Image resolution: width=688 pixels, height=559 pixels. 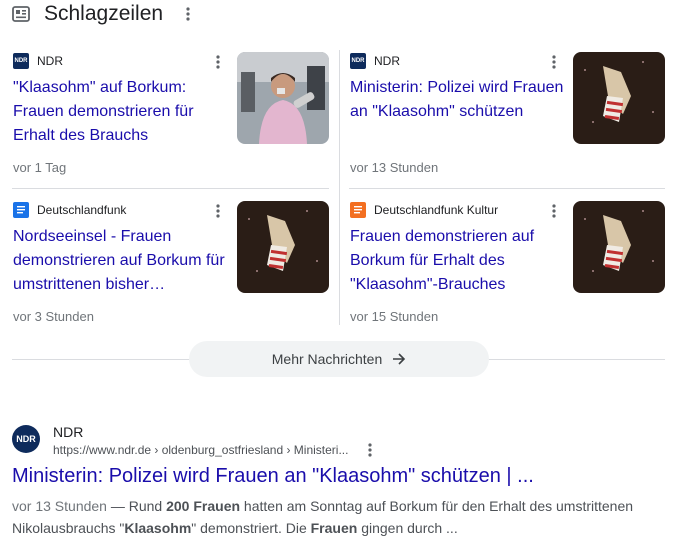 What do you see at coordinates (21, 210) in the screenshot?
I see `deutschlandfunk-logo-icon` at bounding box center [21, 210].